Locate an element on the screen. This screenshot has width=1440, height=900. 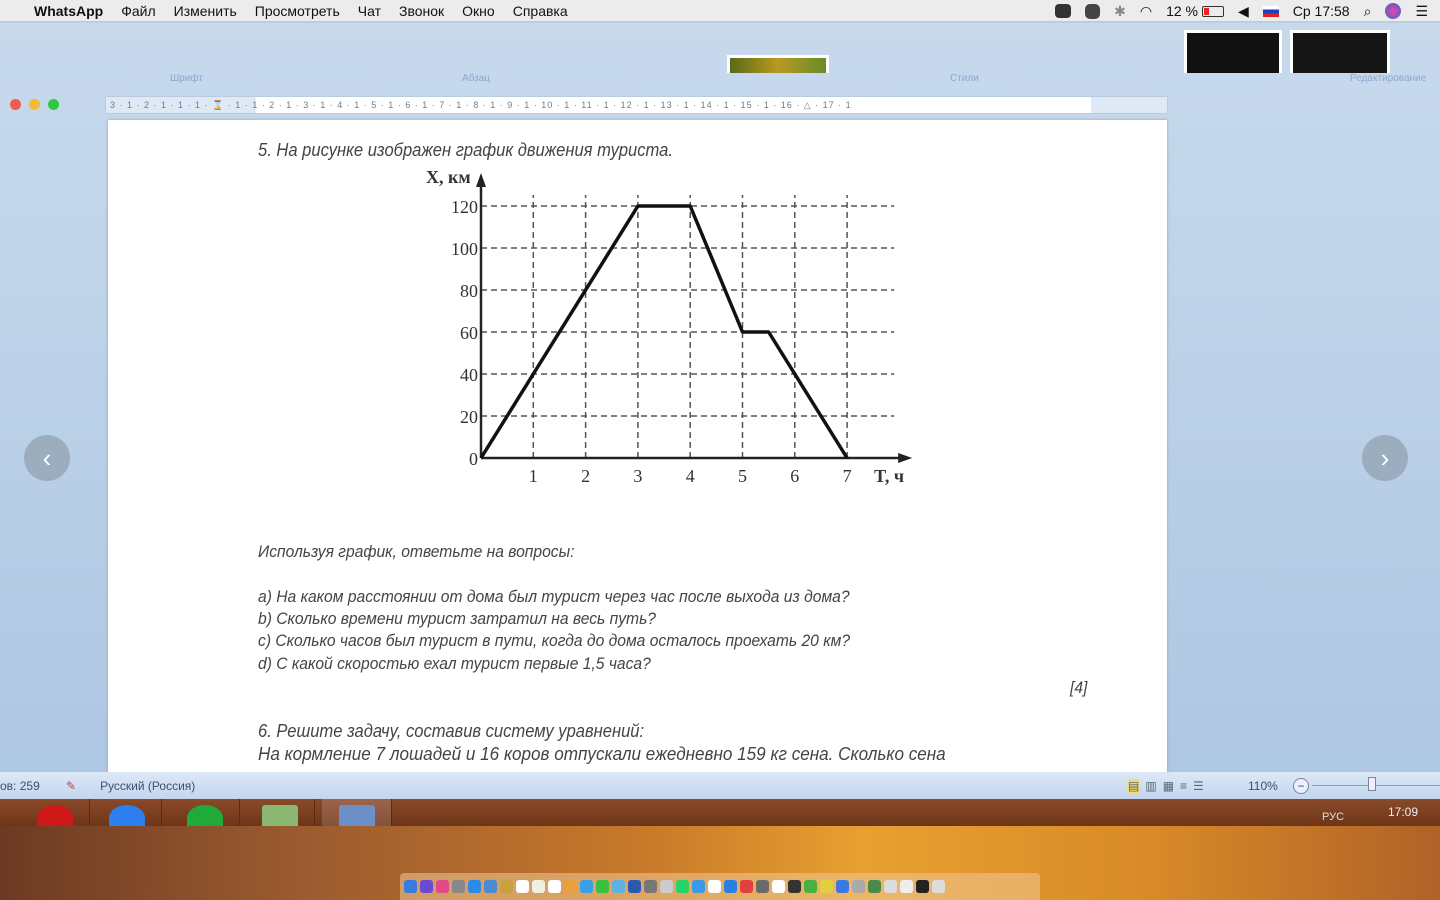
zoom-slider is located at coordinates (1376, 785).